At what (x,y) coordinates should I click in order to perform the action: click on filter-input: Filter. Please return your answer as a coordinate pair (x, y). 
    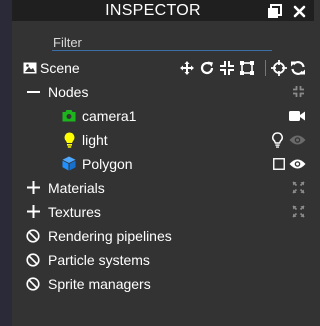
    Looking at the image, I should click on (67, 42).